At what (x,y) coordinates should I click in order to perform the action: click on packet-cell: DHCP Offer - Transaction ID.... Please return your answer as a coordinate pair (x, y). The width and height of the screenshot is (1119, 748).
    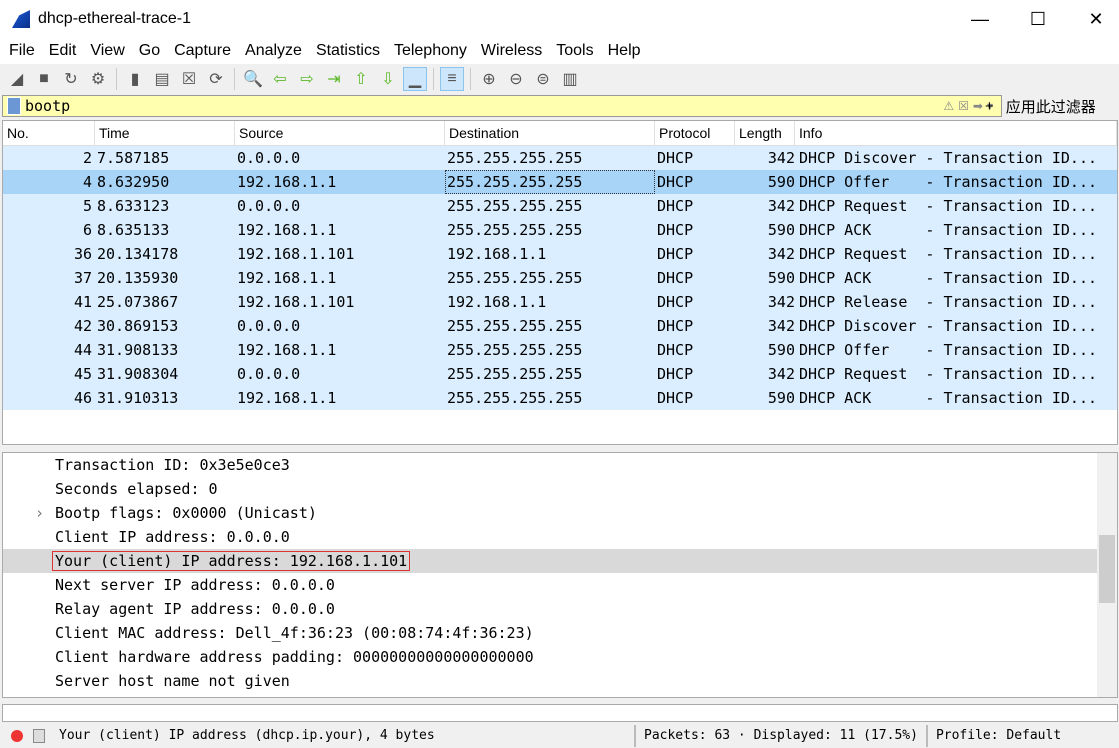
    Looking at the image, I should click on (948, 350).